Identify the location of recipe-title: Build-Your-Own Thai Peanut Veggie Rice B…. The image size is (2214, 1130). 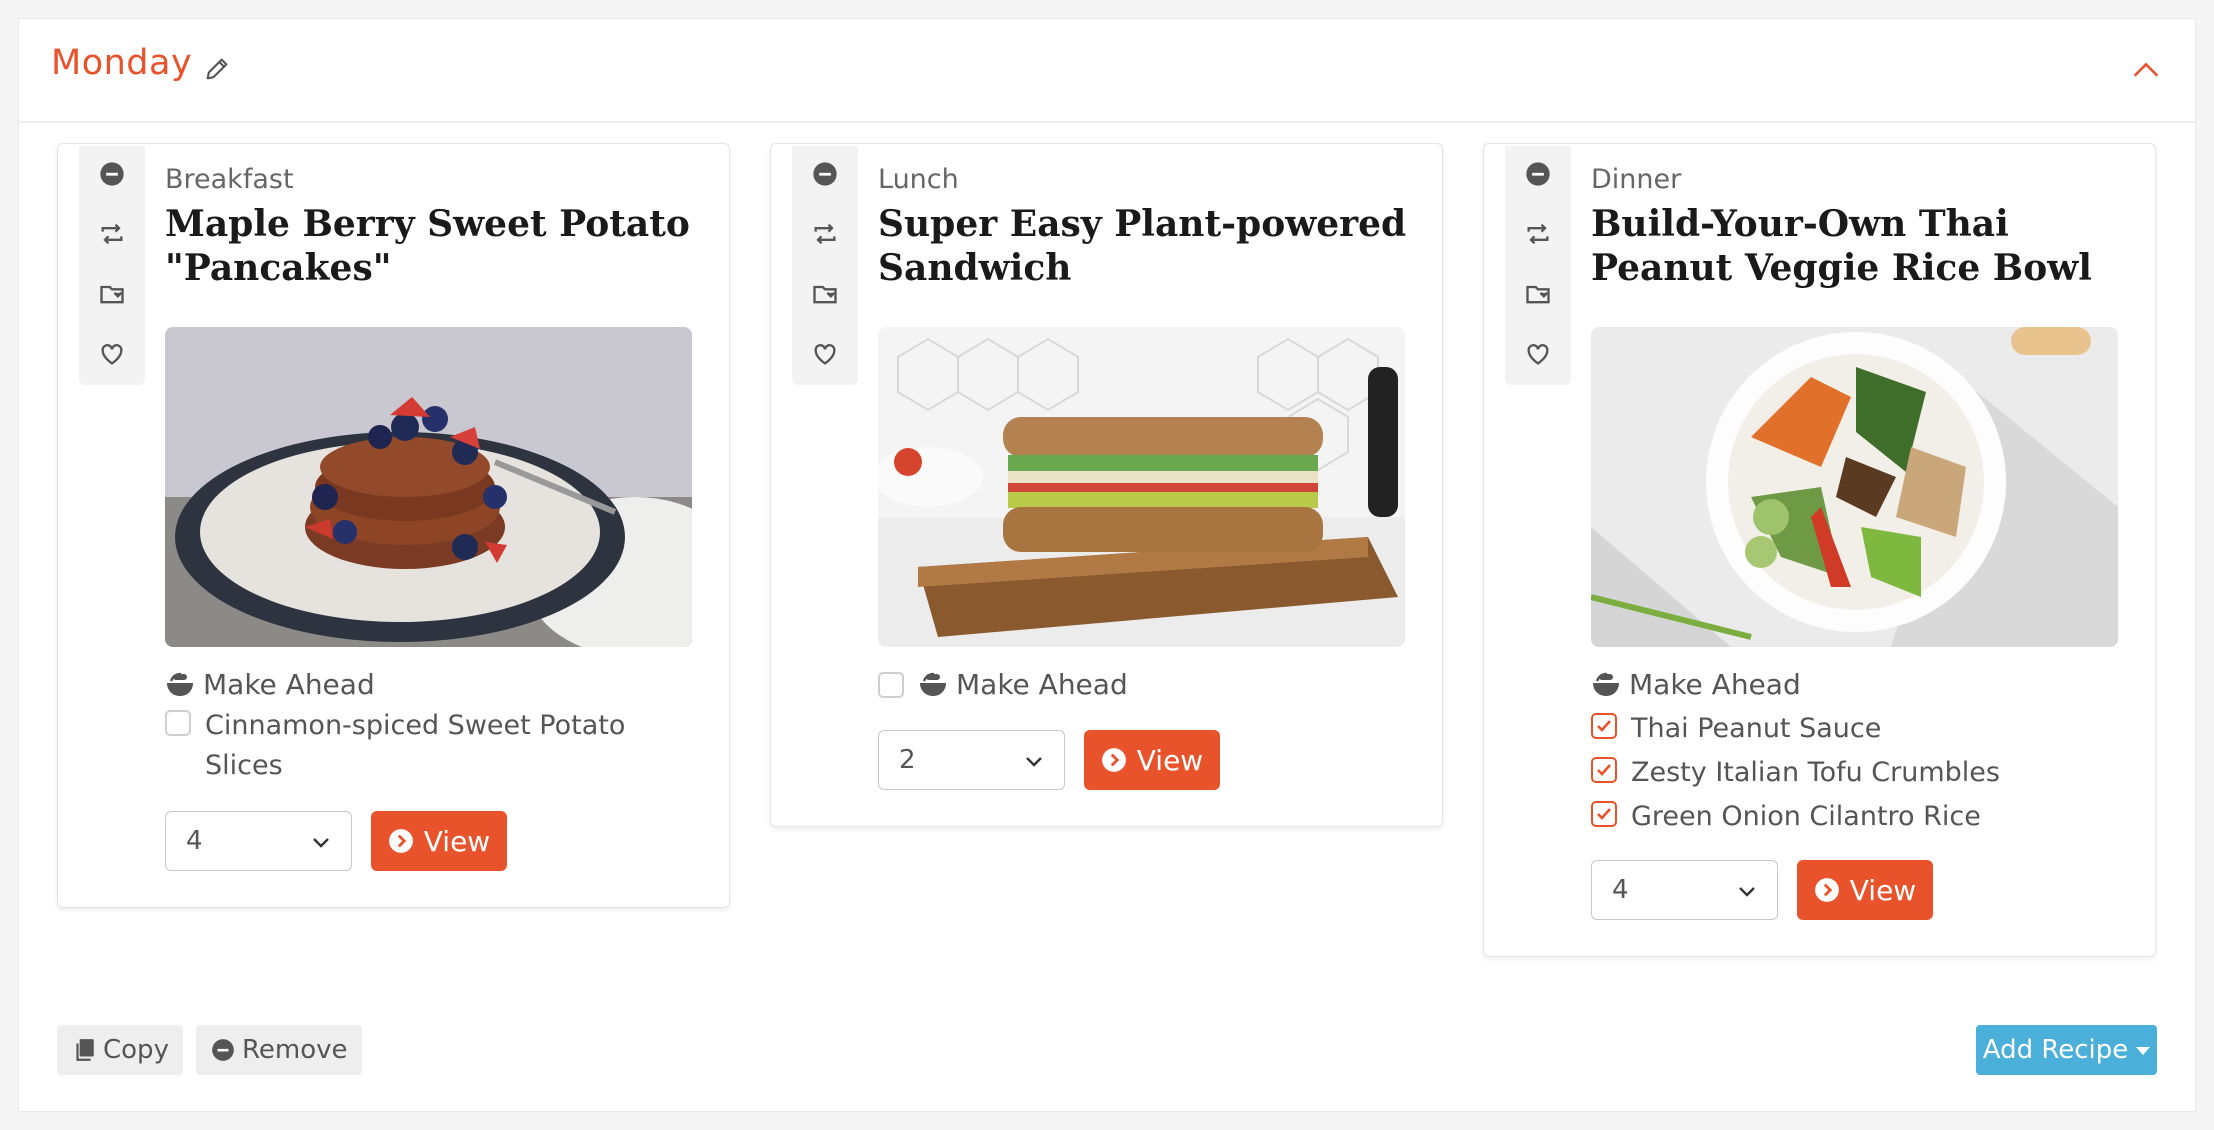
(1861, 246).